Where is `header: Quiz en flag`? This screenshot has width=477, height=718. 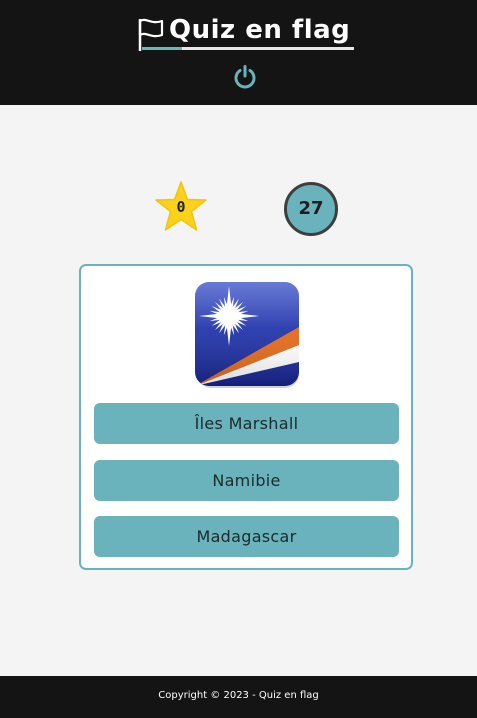 header: Quiz en flag is located at coordinates (238, 52).